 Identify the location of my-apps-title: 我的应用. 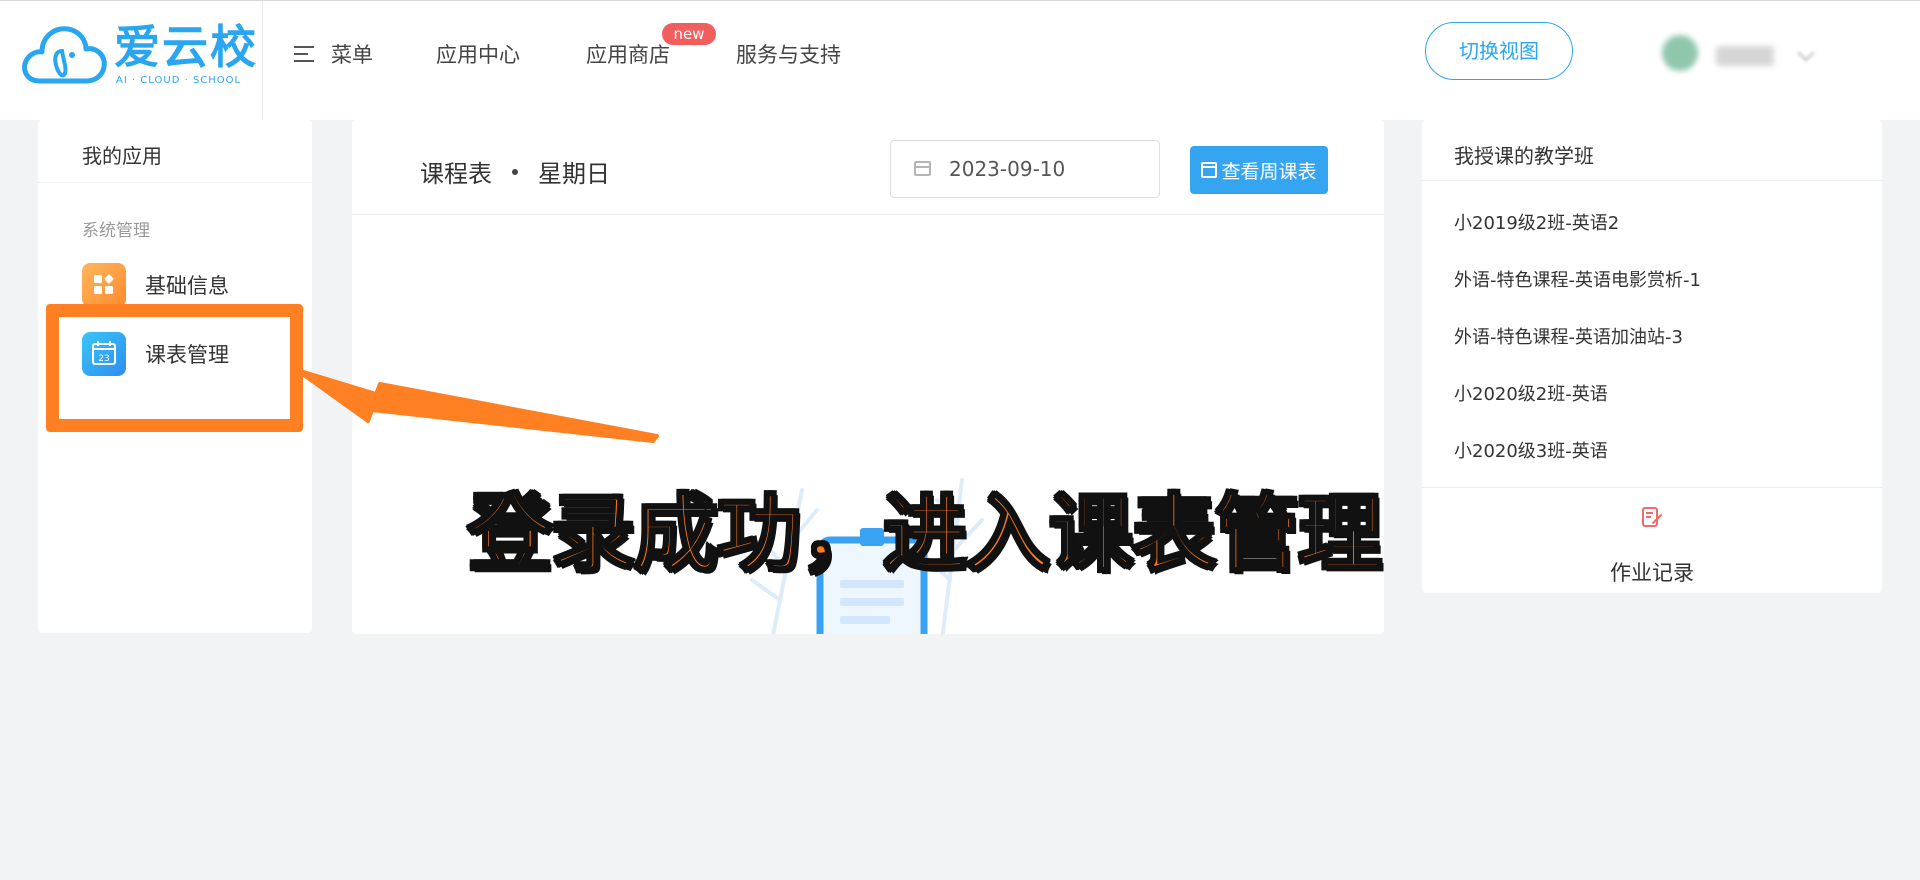
(122, 156).